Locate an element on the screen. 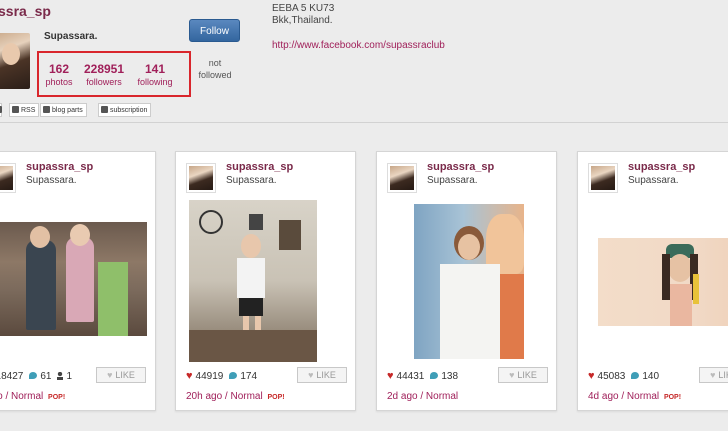  rss-icon is located at coordinates (15, 109).